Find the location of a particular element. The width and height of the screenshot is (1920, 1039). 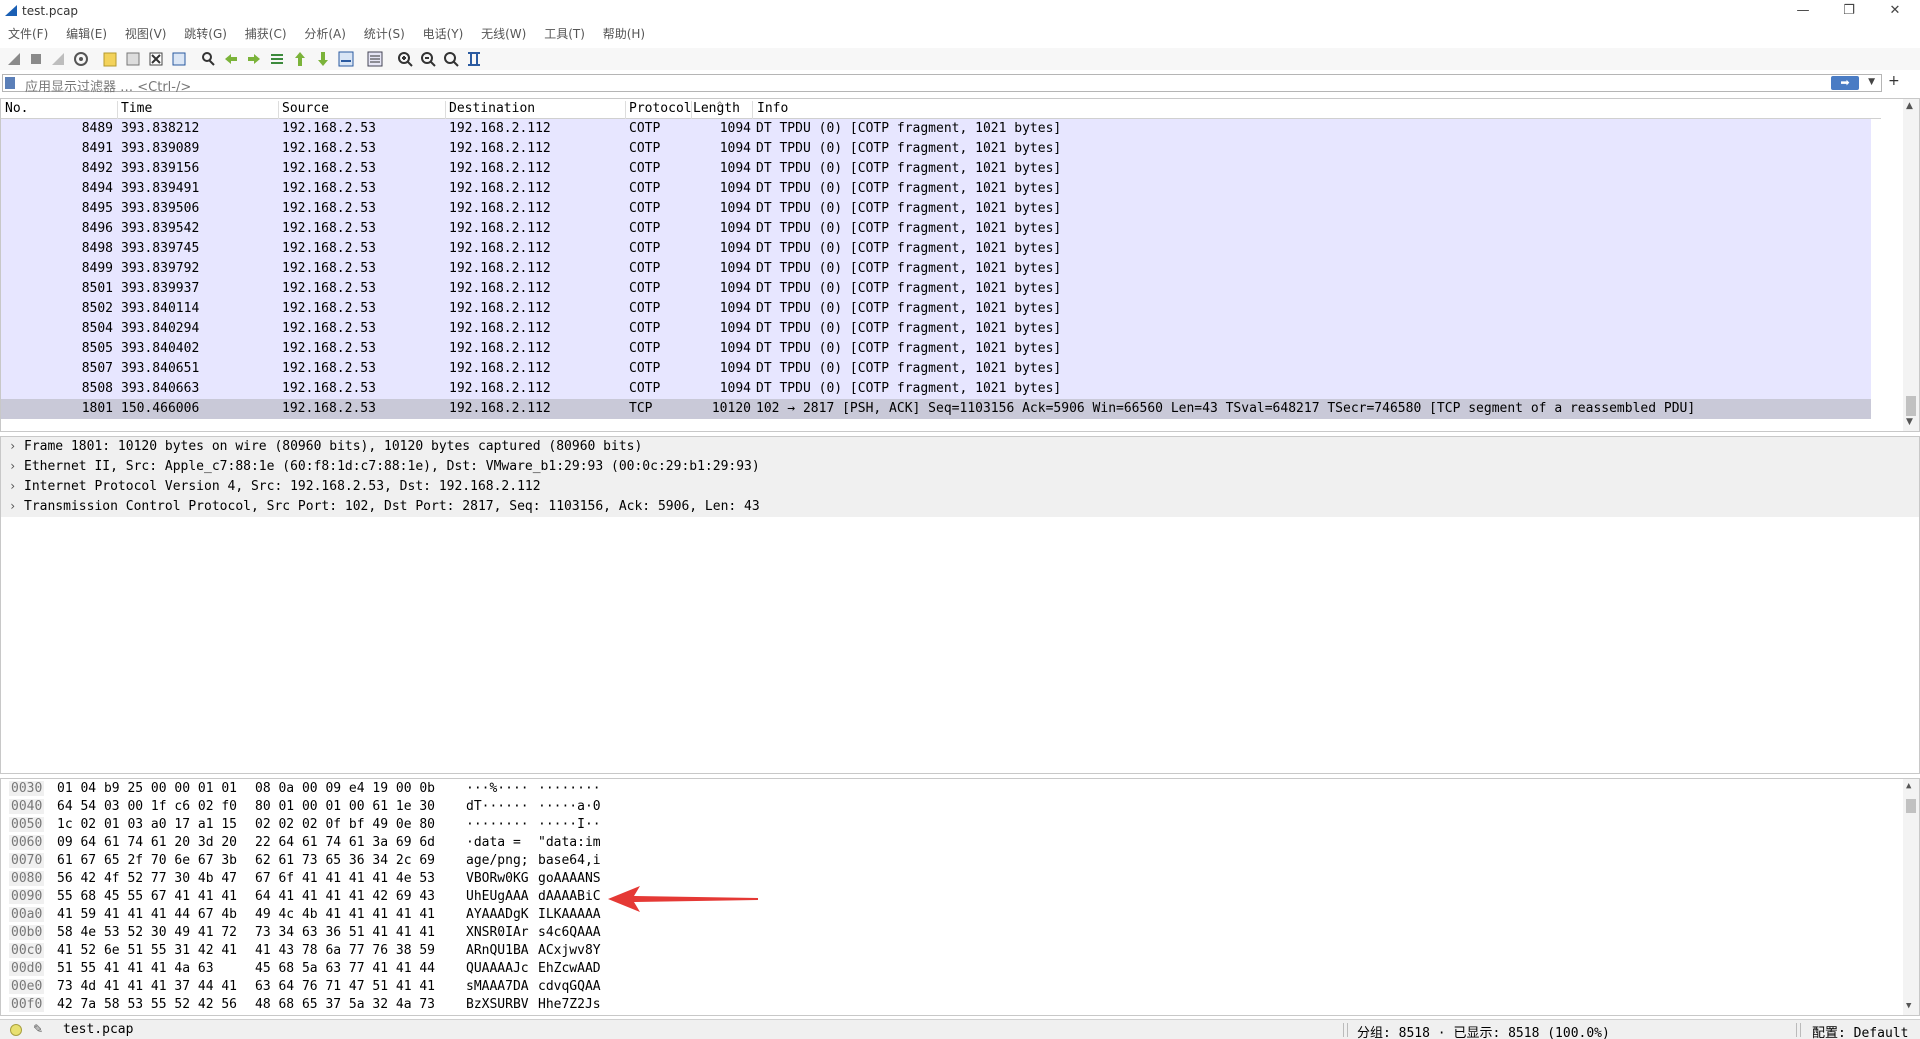

bookmark-icon is located at coordinates (10, 83).